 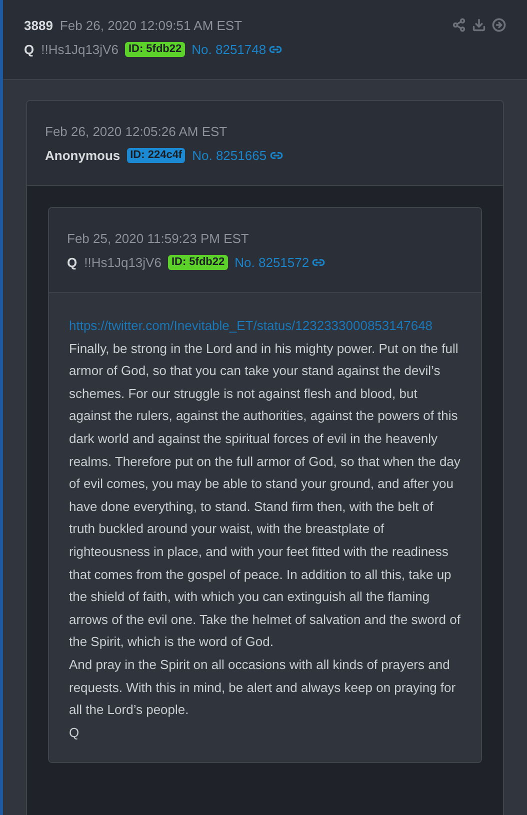 I want to click on tweet-link: https://twitter.com/Inevitable_ET/status/1232333000853147648, so click(x=265, y=326).